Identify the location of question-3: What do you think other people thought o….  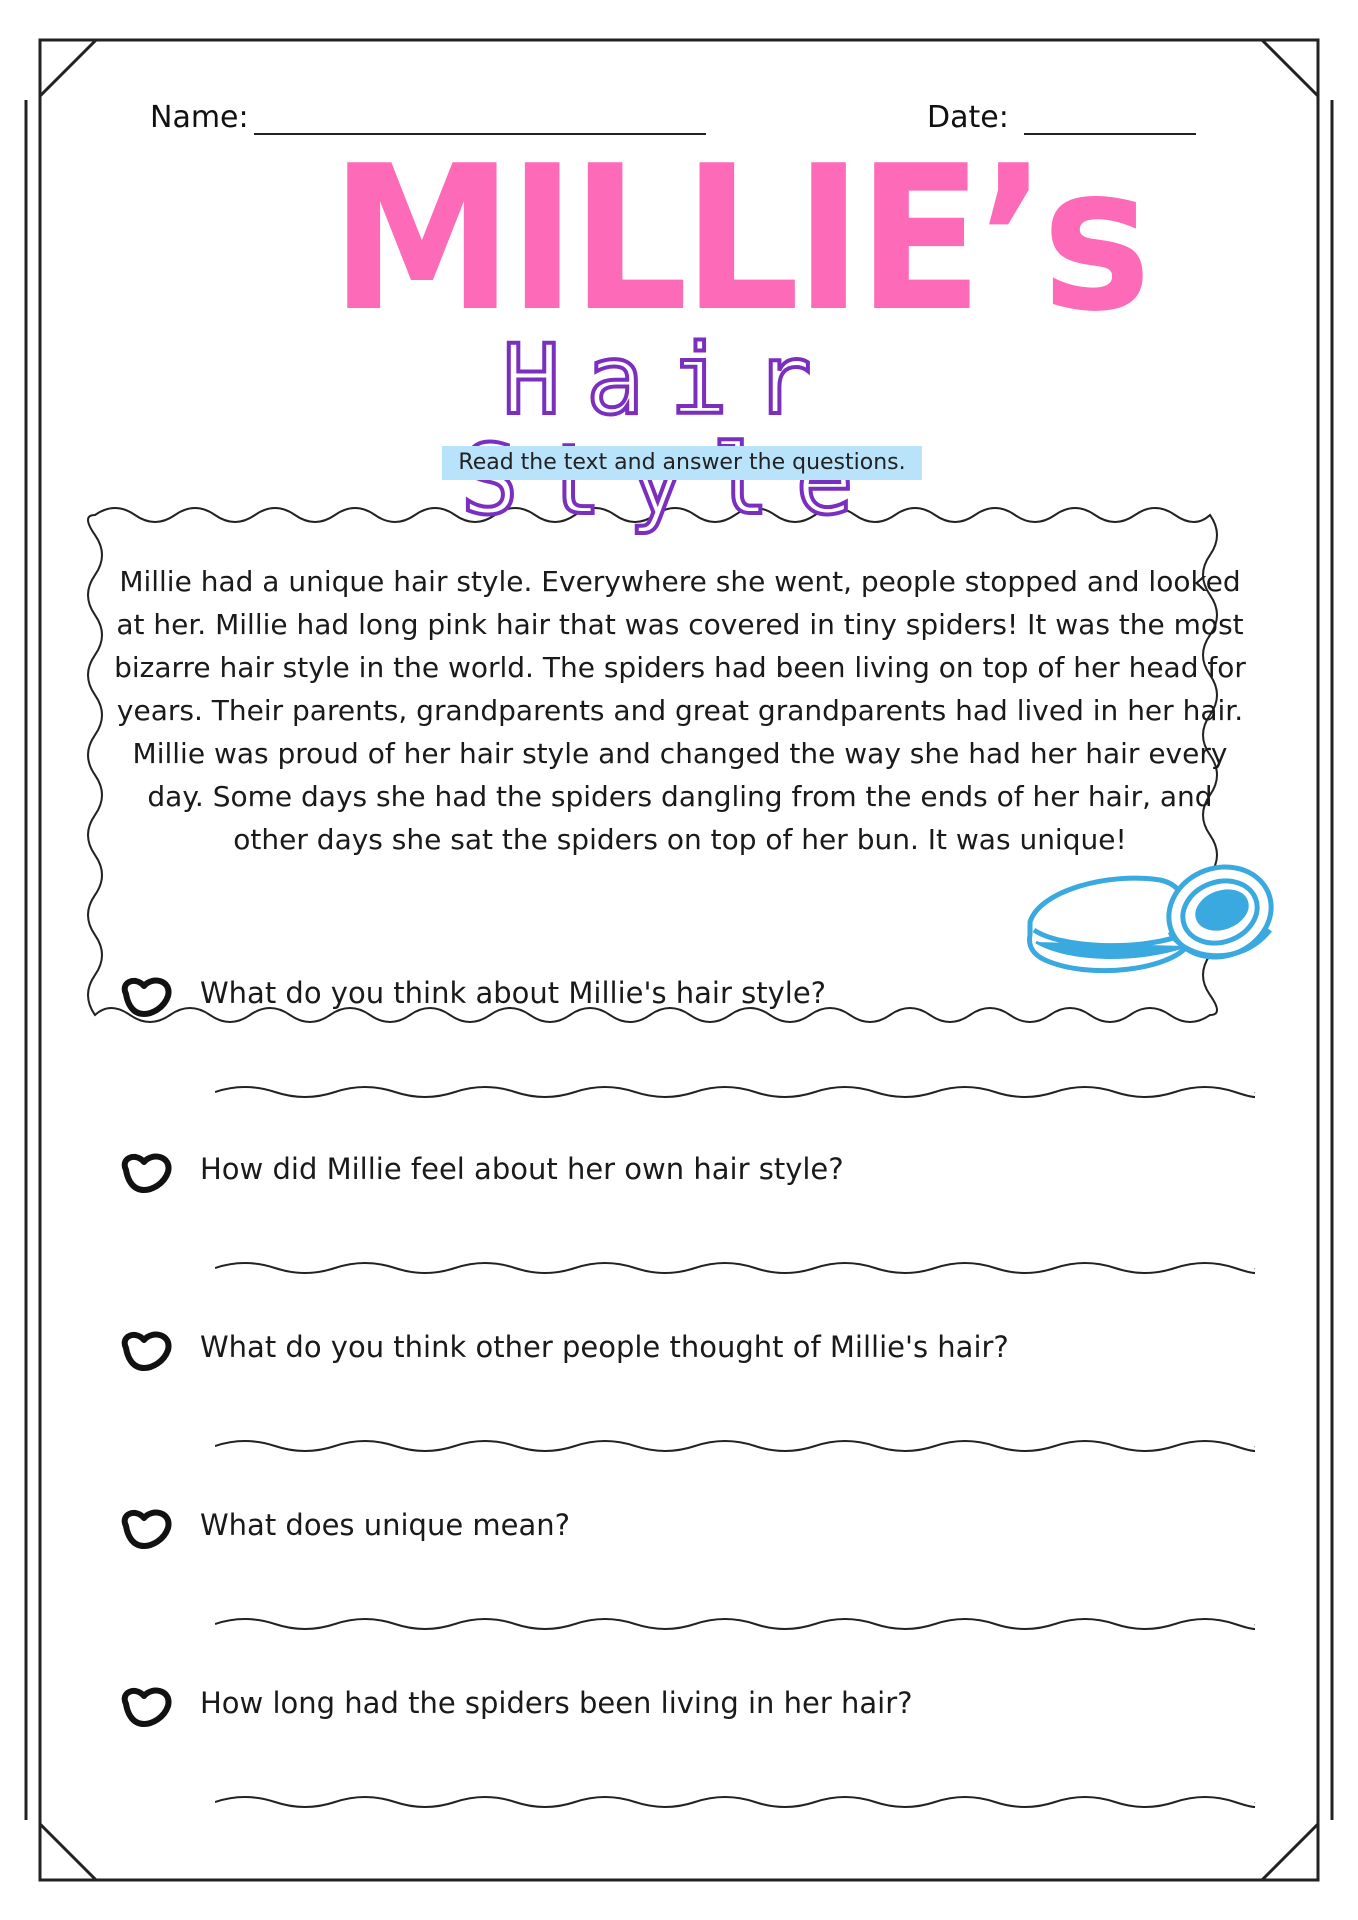
(604, 1347).